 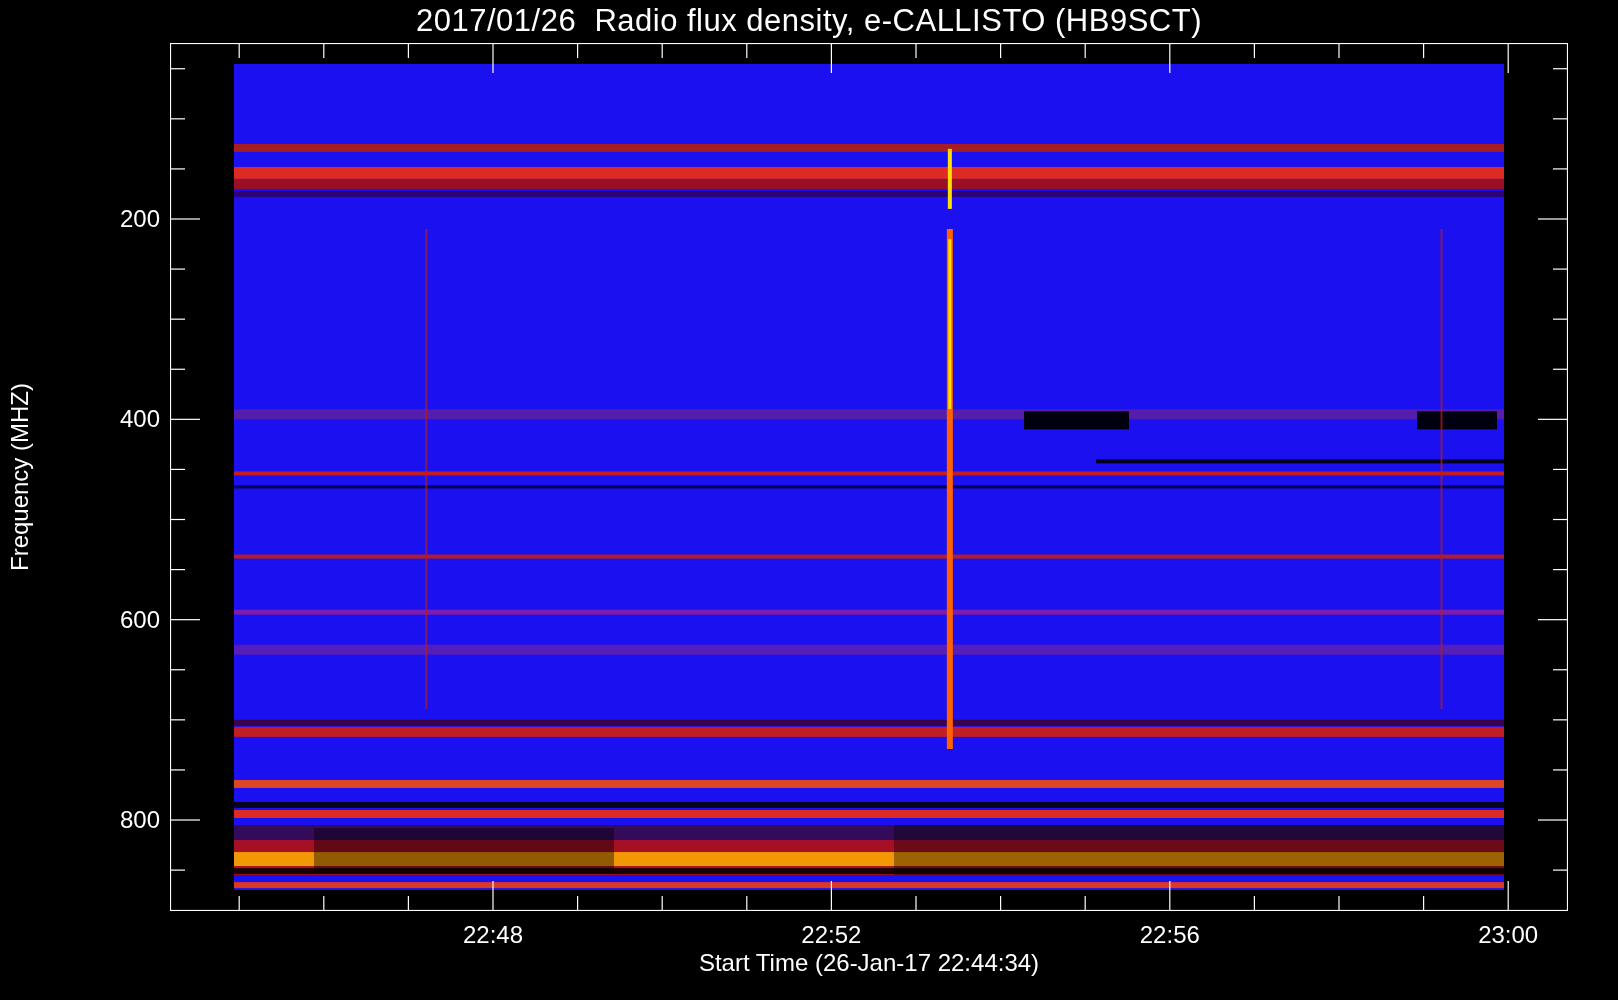 What do you see at coordinates (139, 219) in the screenshot?
I see `y-tick-label: 200` at bounding box center [139, 219].